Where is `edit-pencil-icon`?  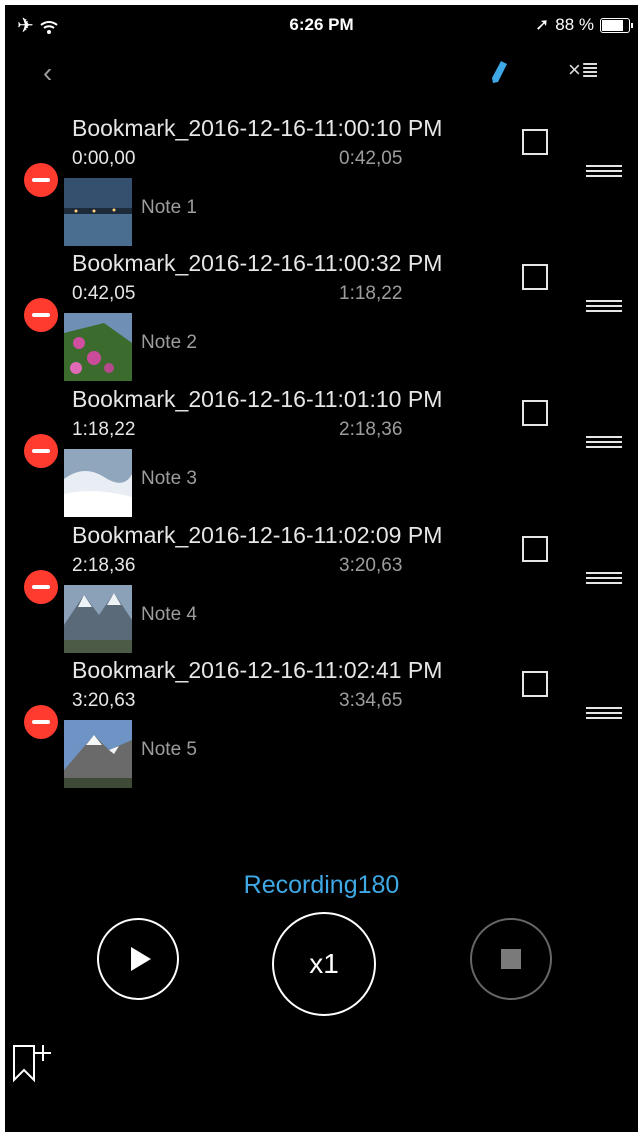
edit-pencil-icon is located at coordinates (499, 74).